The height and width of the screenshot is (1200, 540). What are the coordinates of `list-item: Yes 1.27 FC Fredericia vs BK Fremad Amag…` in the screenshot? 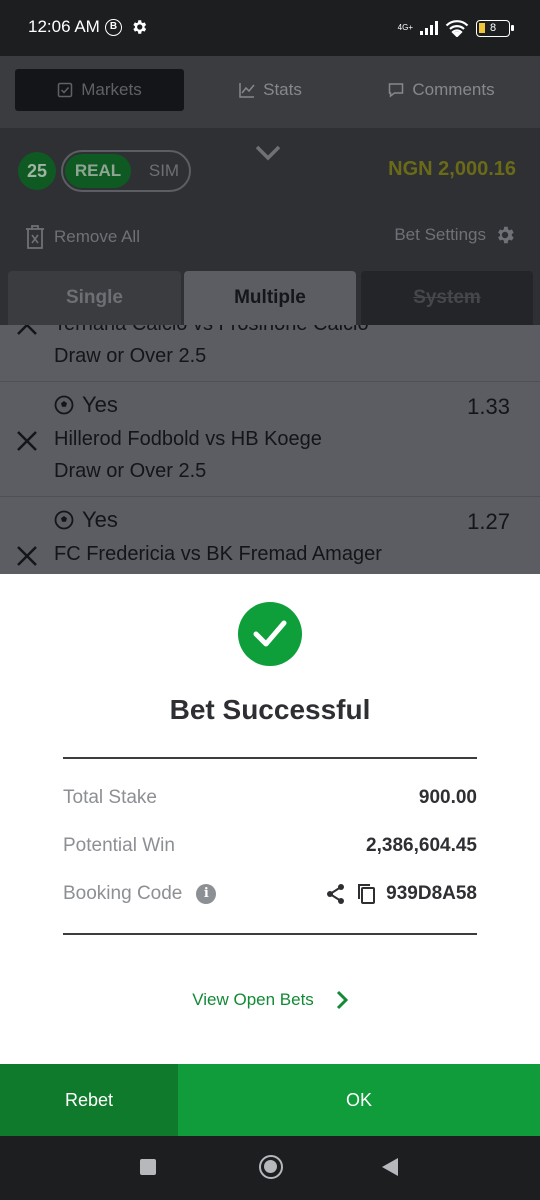 It's located at (270, 535).